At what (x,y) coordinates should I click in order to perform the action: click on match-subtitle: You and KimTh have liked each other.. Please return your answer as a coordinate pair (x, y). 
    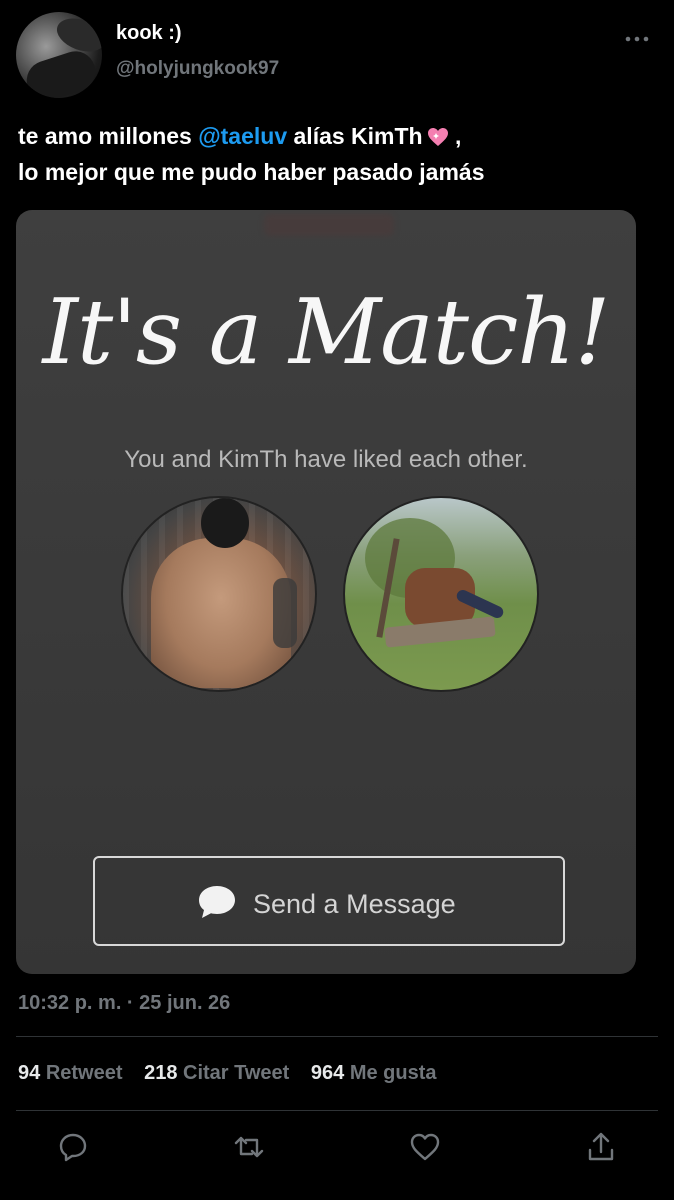
    Looking at the image, I should click on (326, 459).